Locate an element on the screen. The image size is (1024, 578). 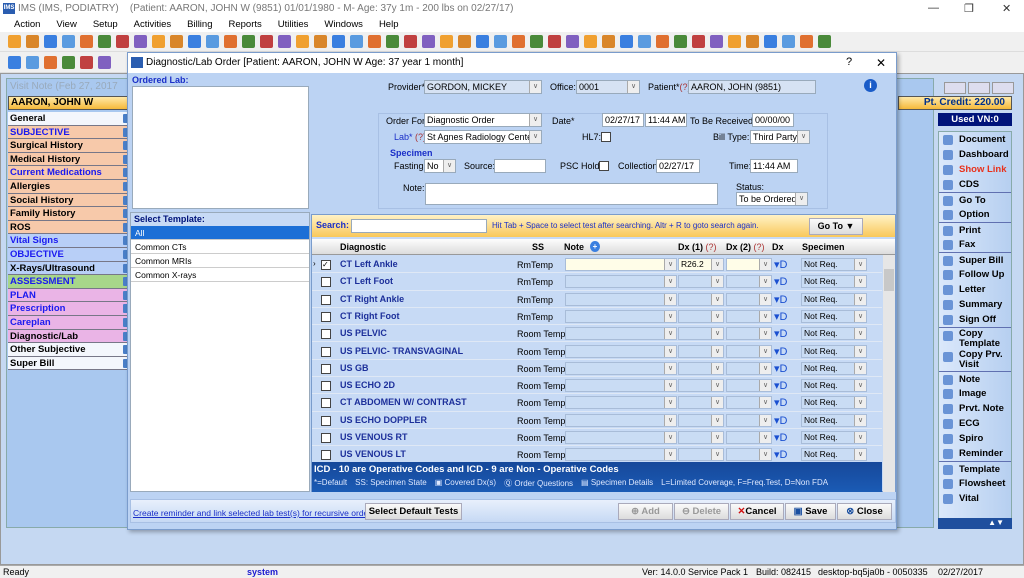
panel-item-prvt-note: Prvt. Note is located at coordinates (975, 408).